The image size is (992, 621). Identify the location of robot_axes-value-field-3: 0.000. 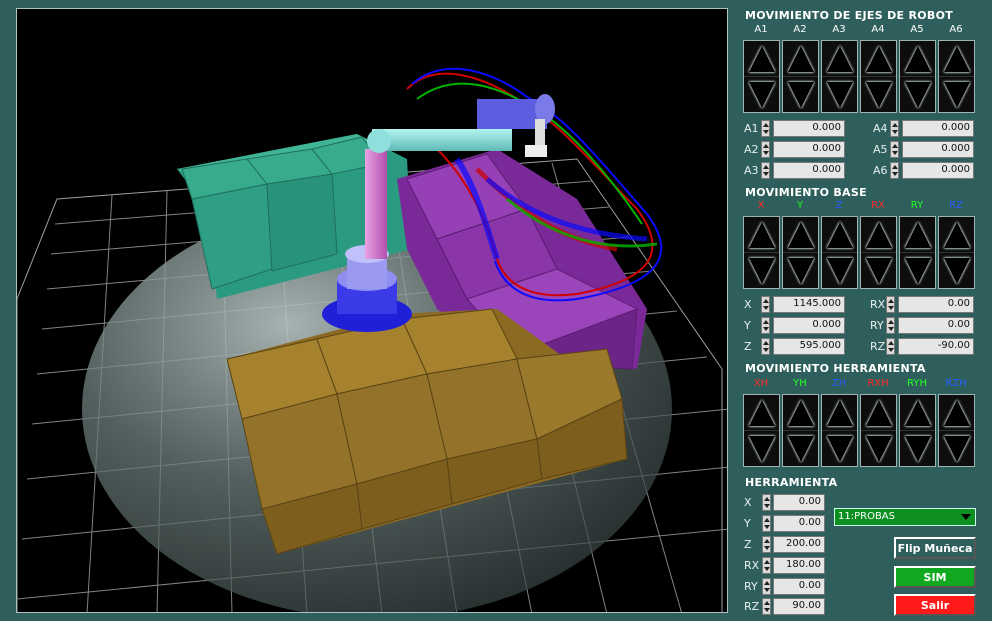
(938, 128).